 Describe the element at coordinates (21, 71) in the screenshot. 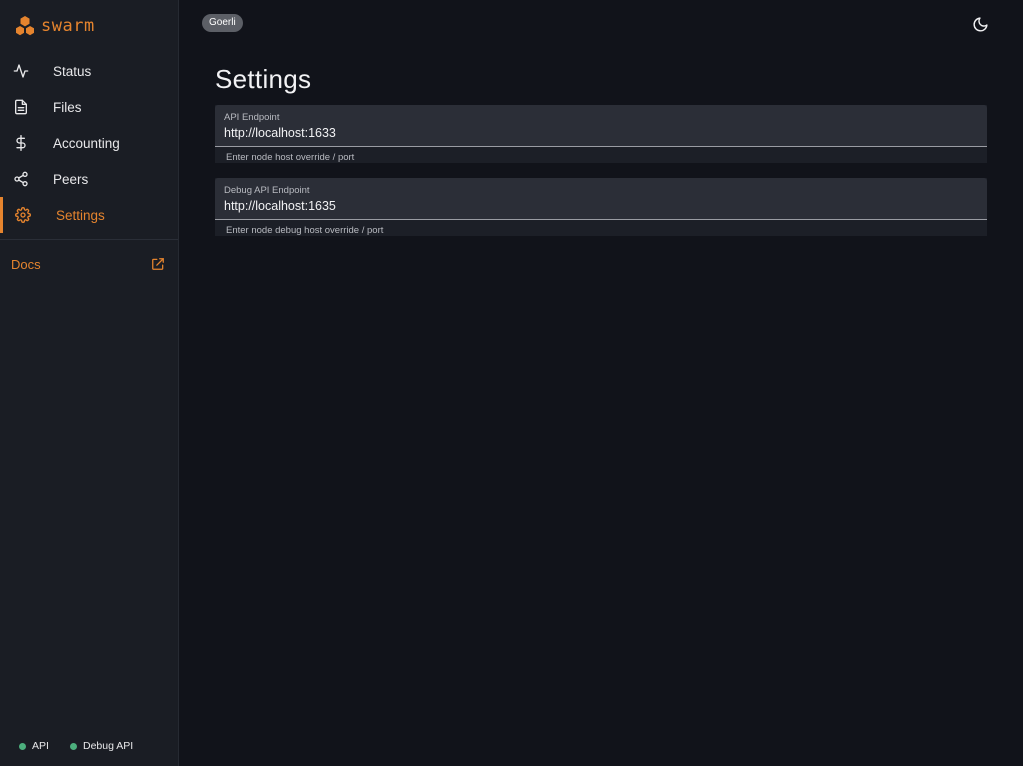

I see `activity-icon` at that location.